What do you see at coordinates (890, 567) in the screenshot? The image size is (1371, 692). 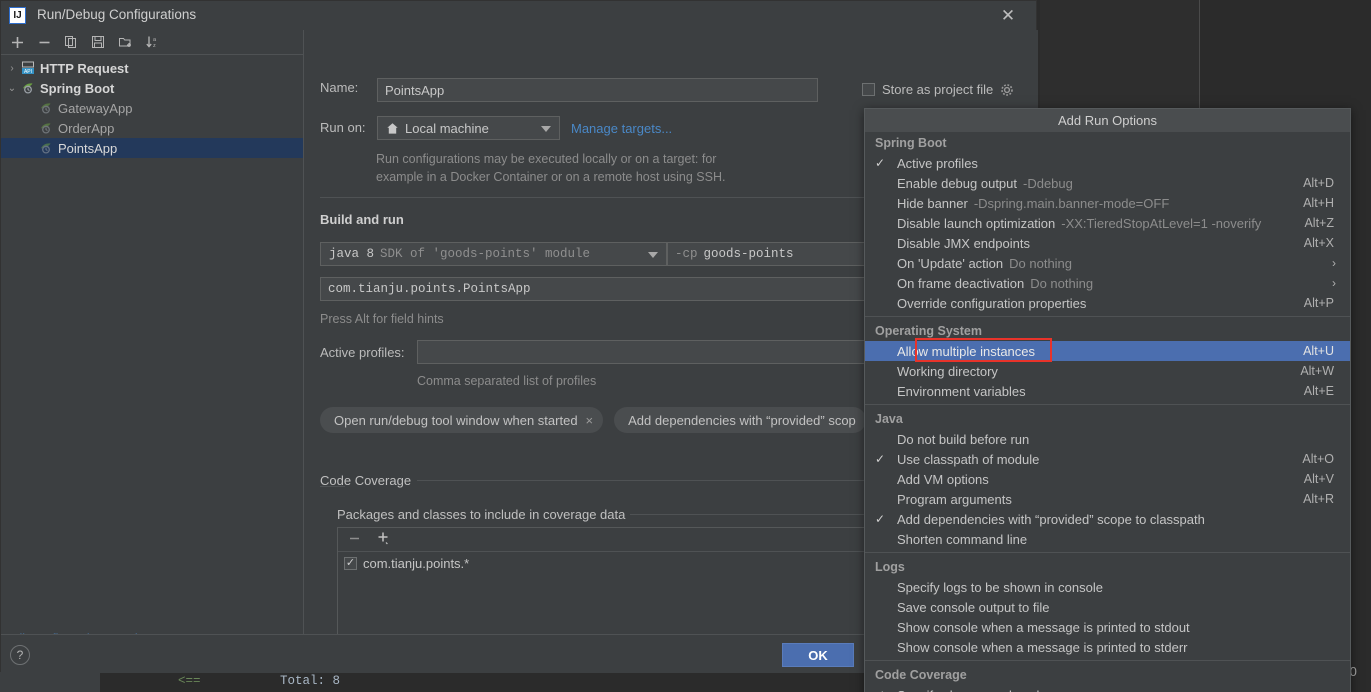 I see `menu-group-title: Logs` at bounding box center [890, 567].